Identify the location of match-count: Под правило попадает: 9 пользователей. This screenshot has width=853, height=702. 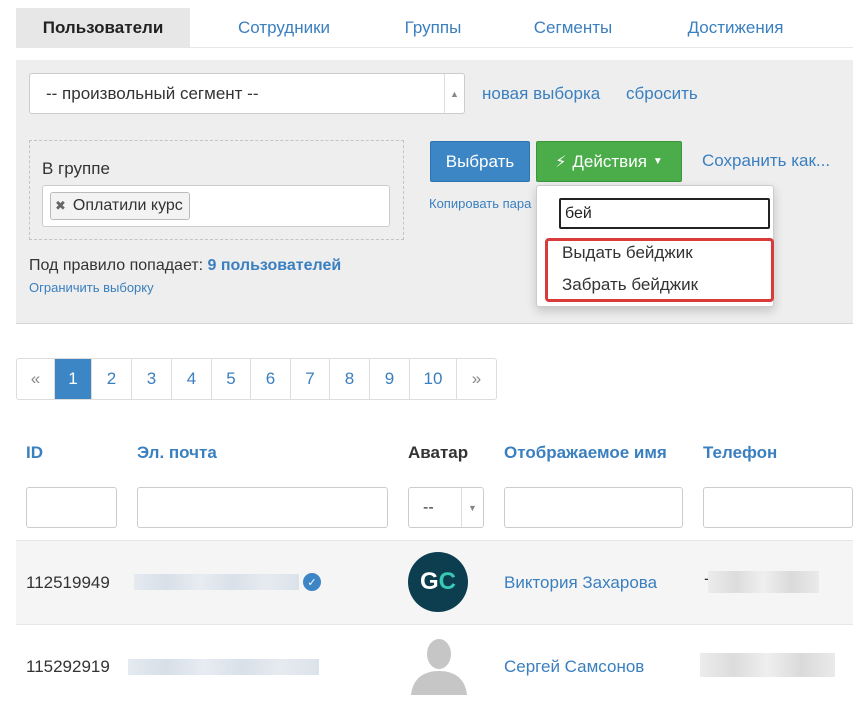
(185, 266).